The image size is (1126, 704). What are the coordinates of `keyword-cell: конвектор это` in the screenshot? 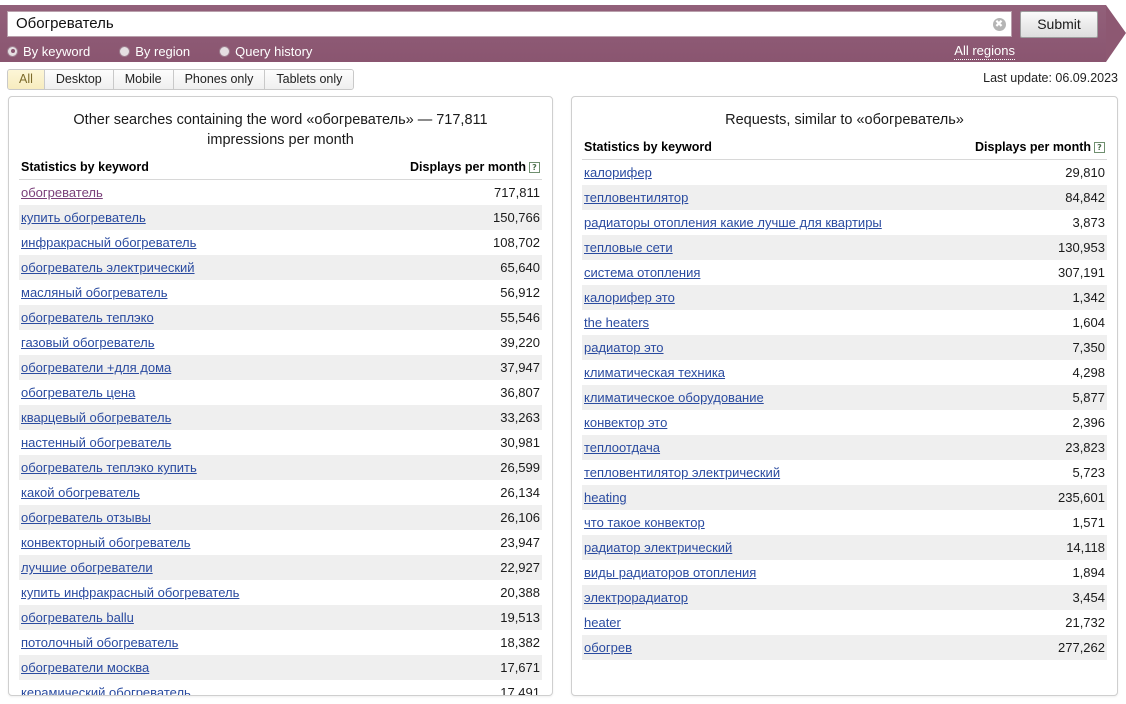 It's located at (771, 422).